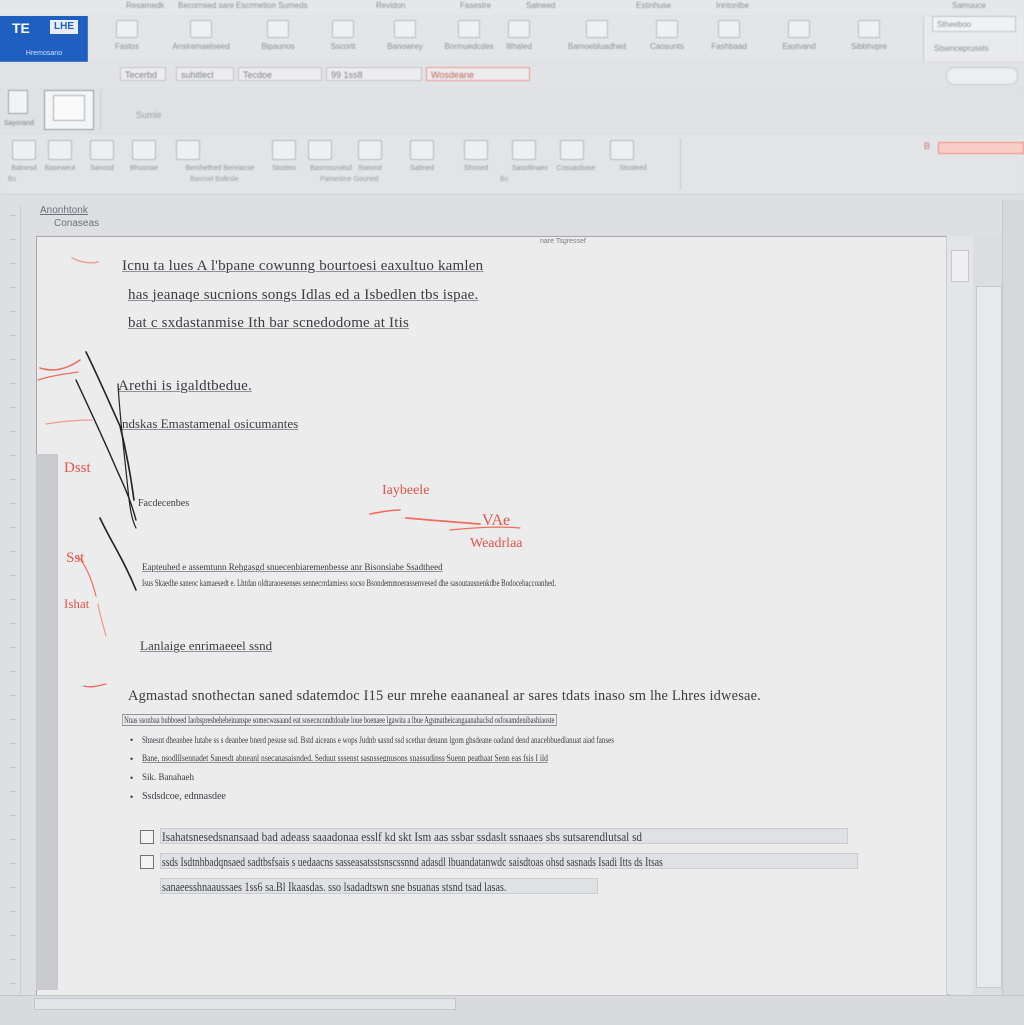  I want to click on annotation-text: Dsst, so click(77, 468).